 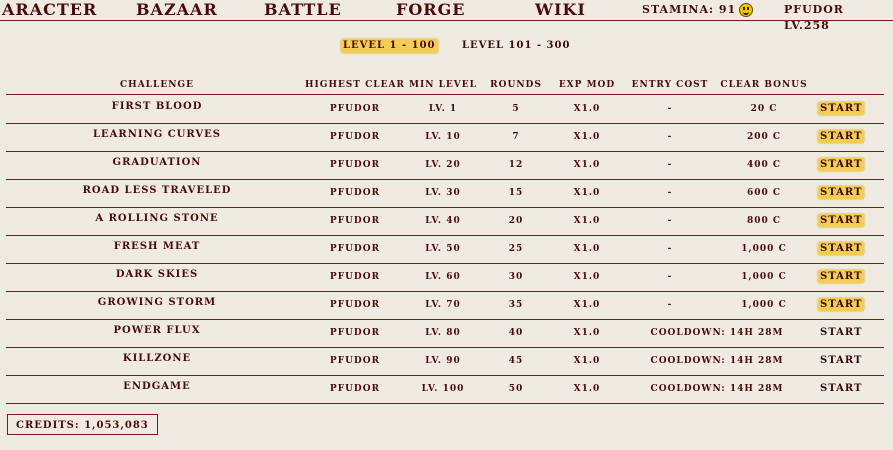 I want to click on header-highest-clear: HIGHEST CLEAR, so click(x=355, y=85).